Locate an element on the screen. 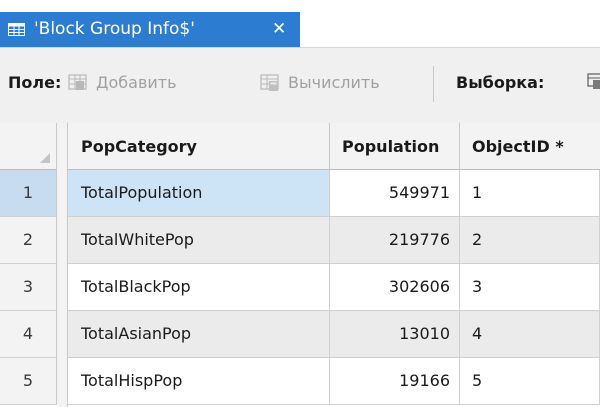 The width and height of the screenshot is (600, 407). add-field-label: Добавить is located at coordinates (136, 82).